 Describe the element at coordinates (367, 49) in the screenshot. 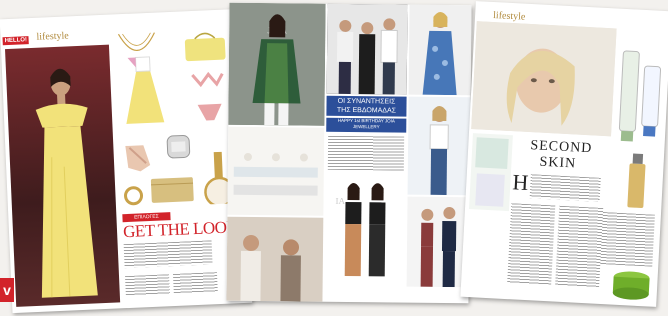

I see `photo-group-three` at that location.